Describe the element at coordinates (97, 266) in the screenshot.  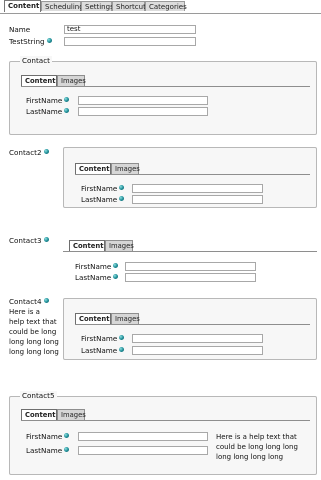
I see `contact3-firstname-label: FirstName` at that location.